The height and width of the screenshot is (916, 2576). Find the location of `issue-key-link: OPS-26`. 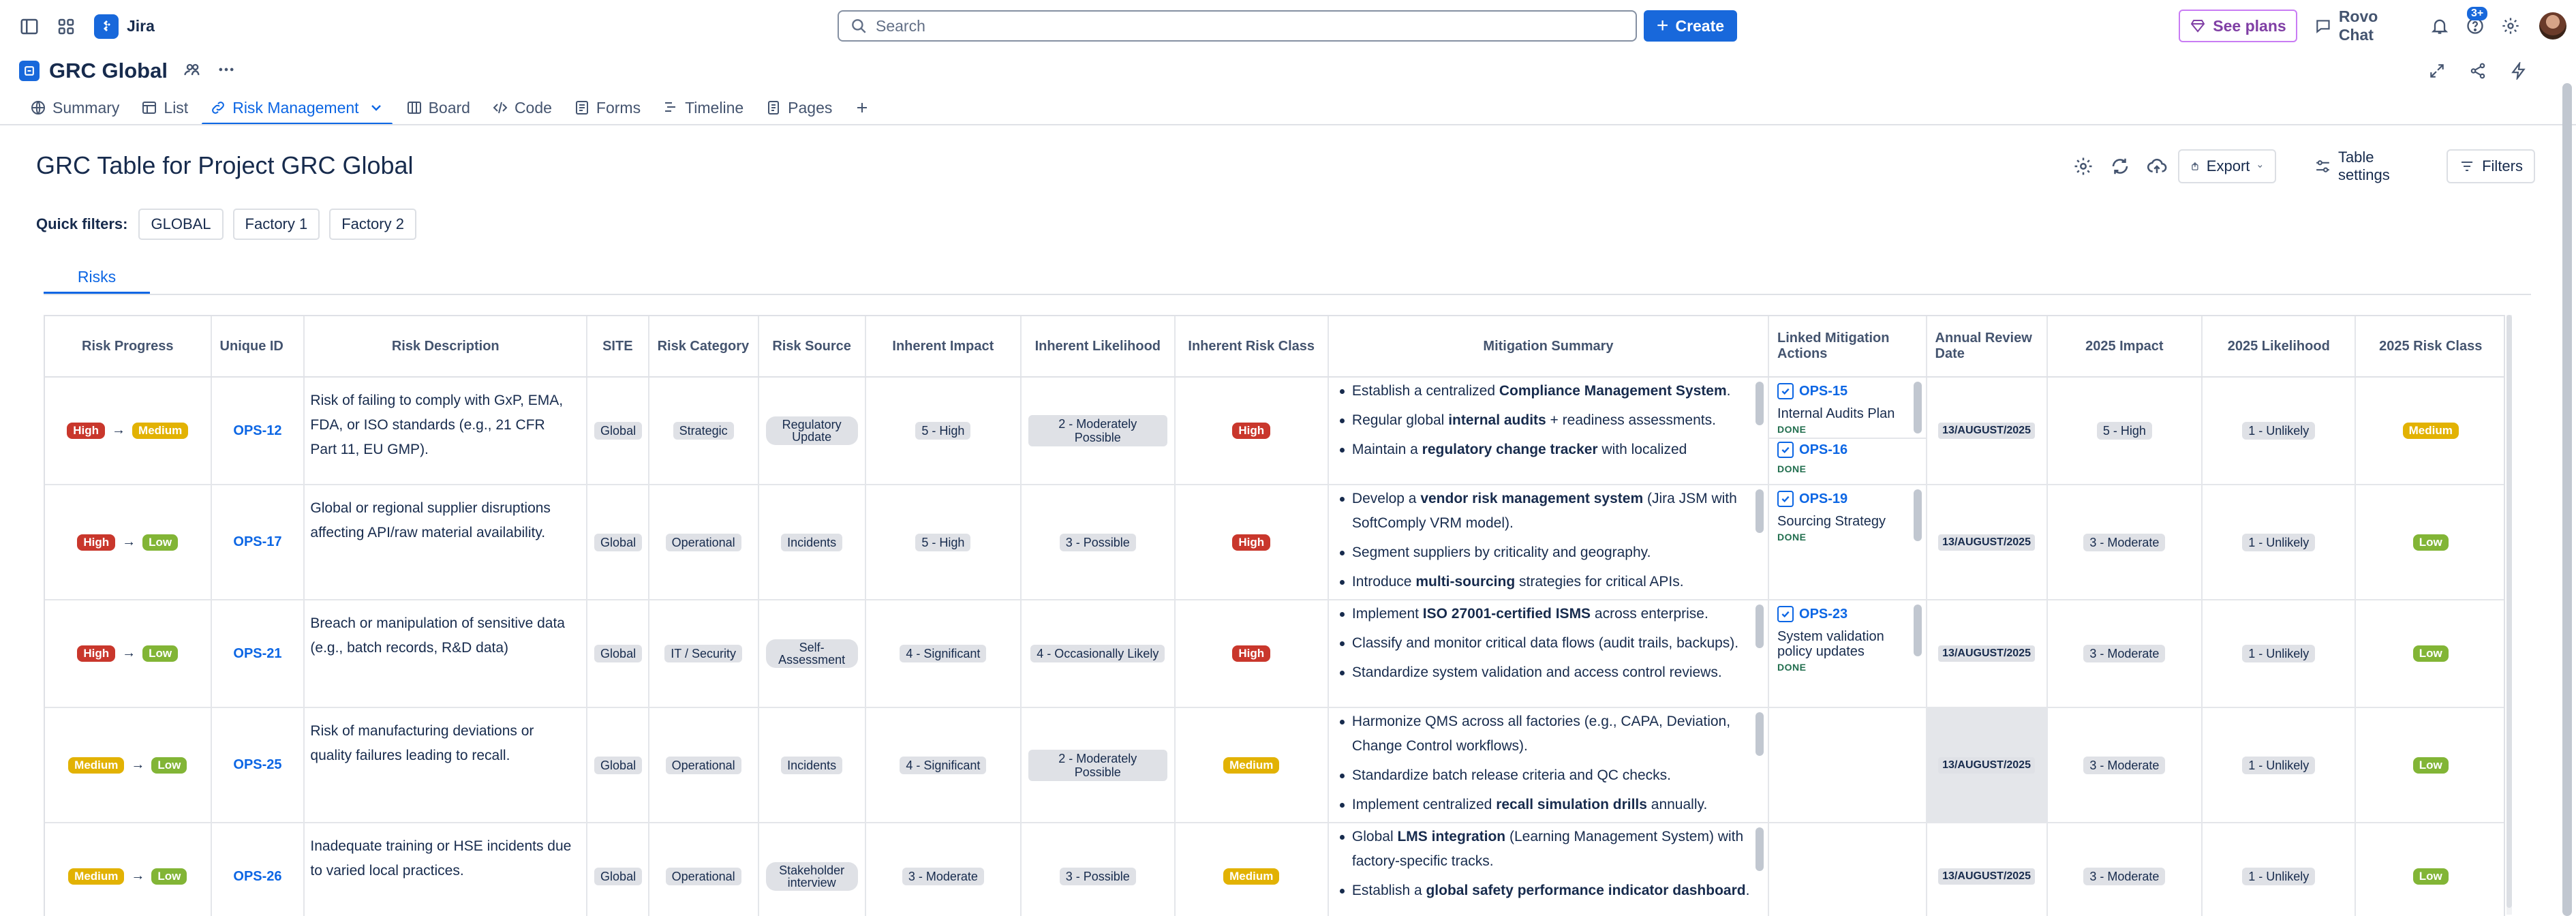

issue-key-link: OPS-26 is located at coordinates (257, 877).